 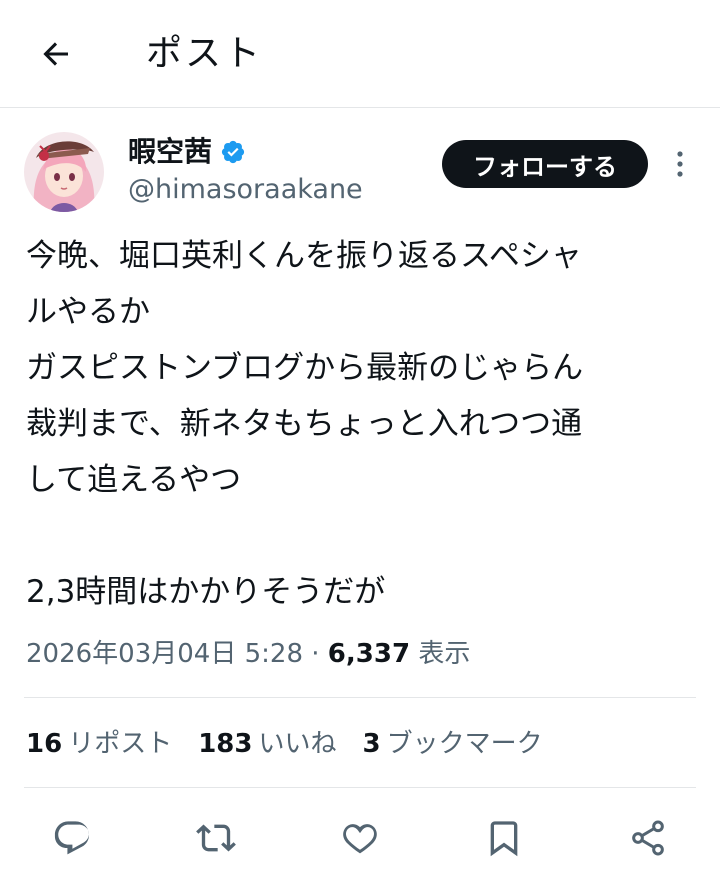 I want to click on tweet-meta: 2026年03月04日 5:28 · 6,337 表示, so click(x=248, y=654).